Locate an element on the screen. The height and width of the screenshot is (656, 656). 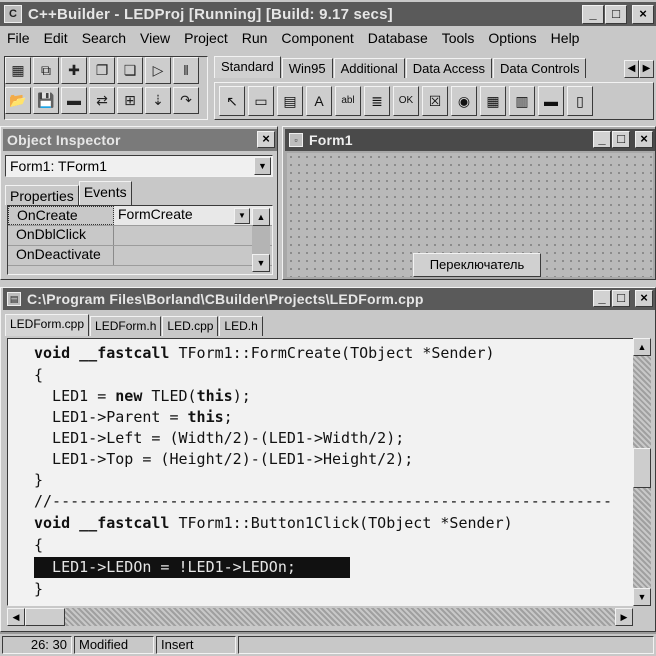
event-row: OnDblClick is located at coordinates (140, 236).